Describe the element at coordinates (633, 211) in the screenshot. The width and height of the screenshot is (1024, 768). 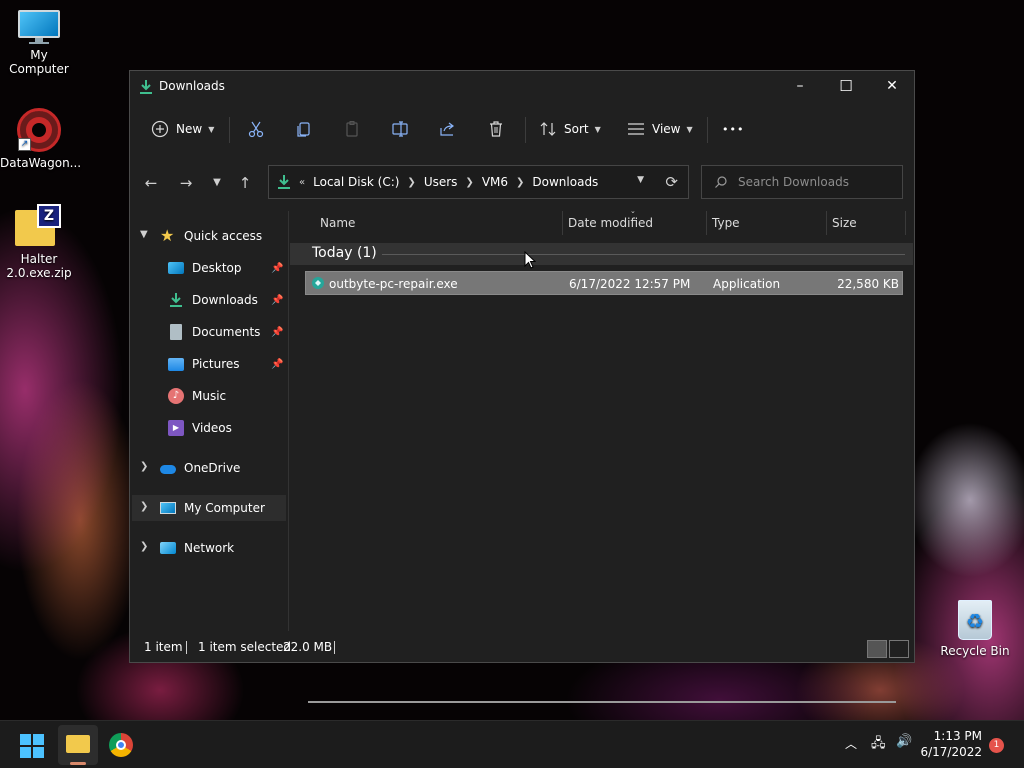
I see `sort-indicator-icon: ⌄` at that location.